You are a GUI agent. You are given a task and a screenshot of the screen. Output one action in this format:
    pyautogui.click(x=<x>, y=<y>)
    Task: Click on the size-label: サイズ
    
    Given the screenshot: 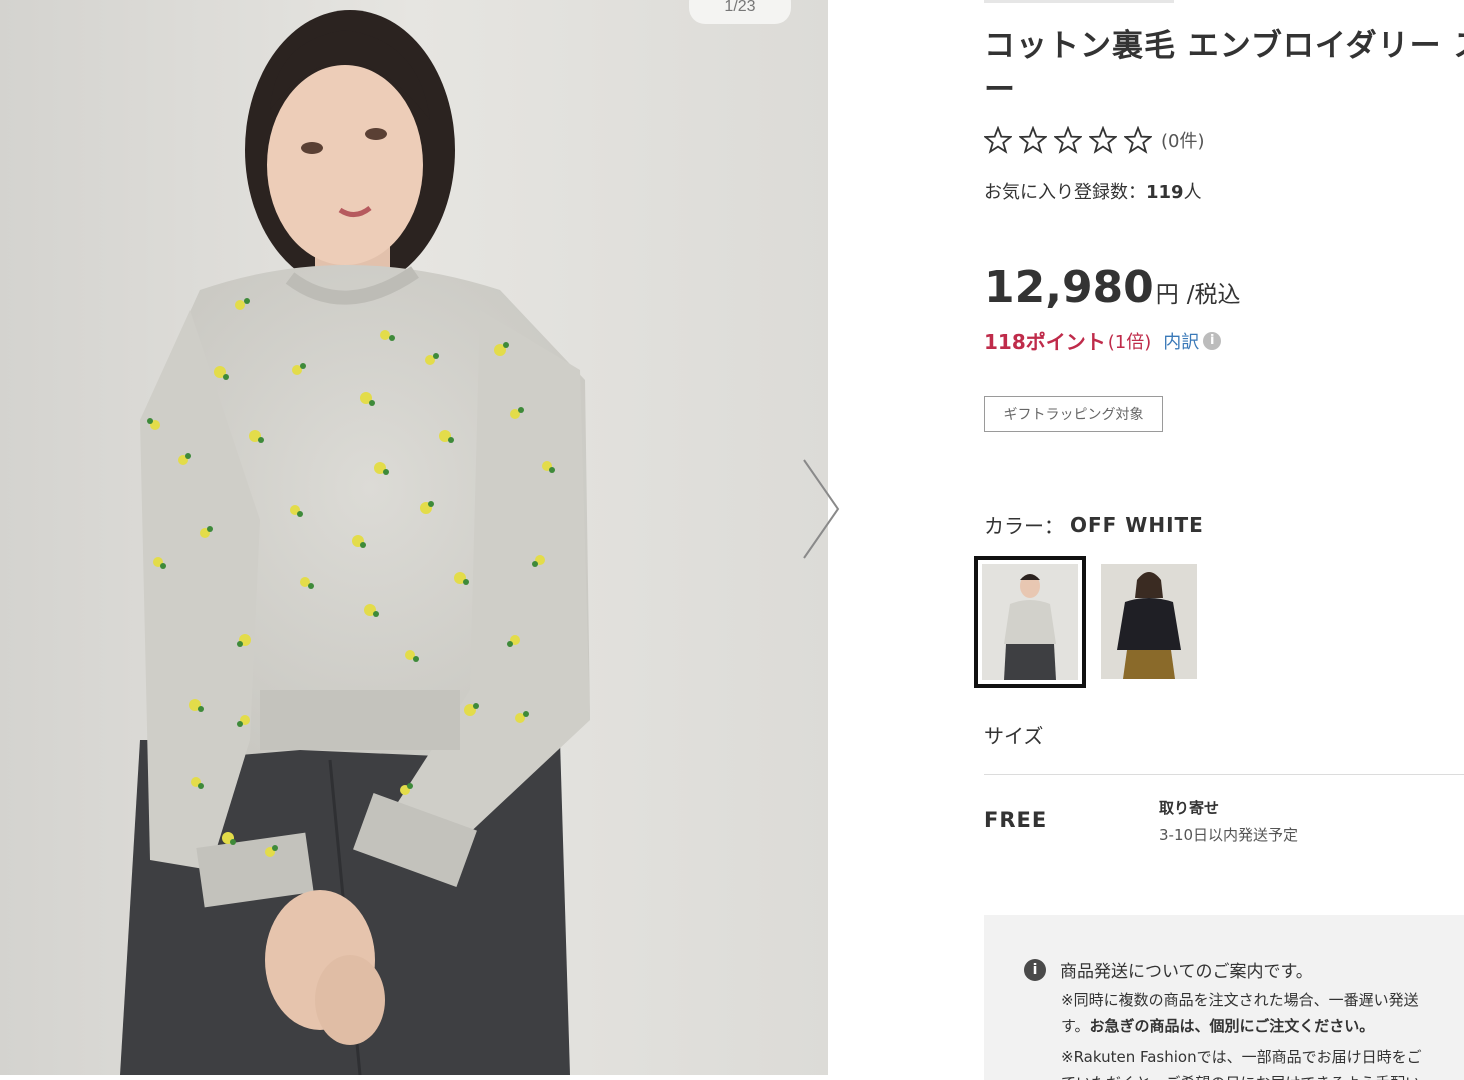 What is the action you would take?
    pyautogui.click(x=1014, y=736)
    